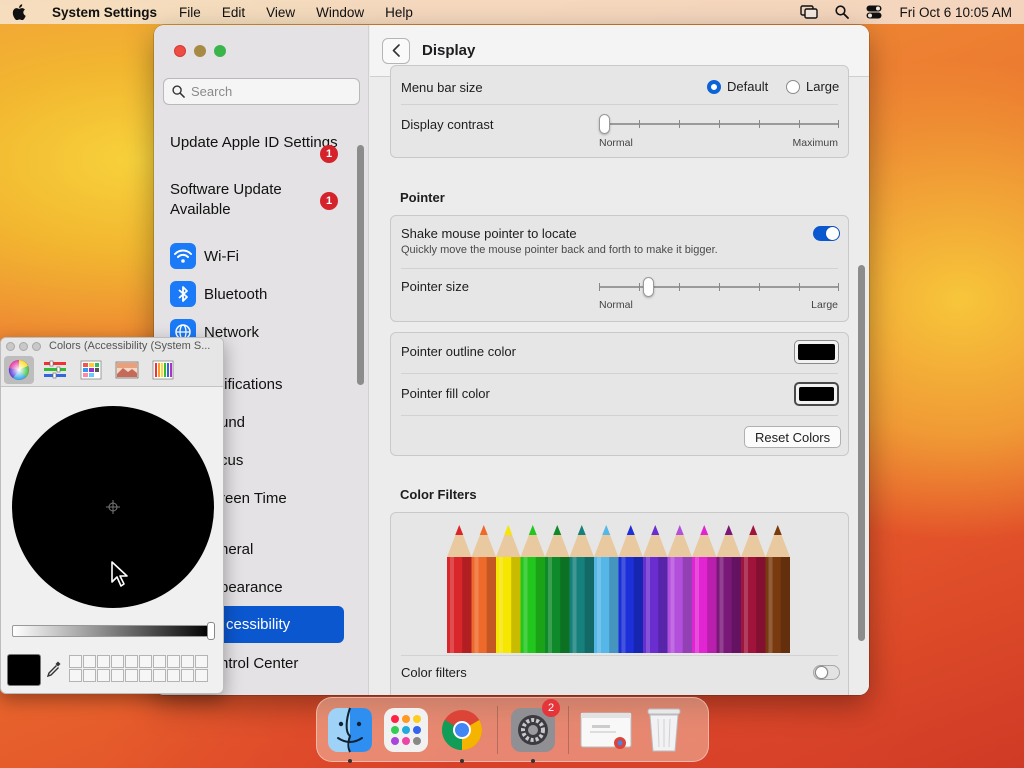 The image size is (1024, 768). What do you see at coordinates (200, 51) in the screenshot?
I see `minimize-button` at bounding box center [200, 51].